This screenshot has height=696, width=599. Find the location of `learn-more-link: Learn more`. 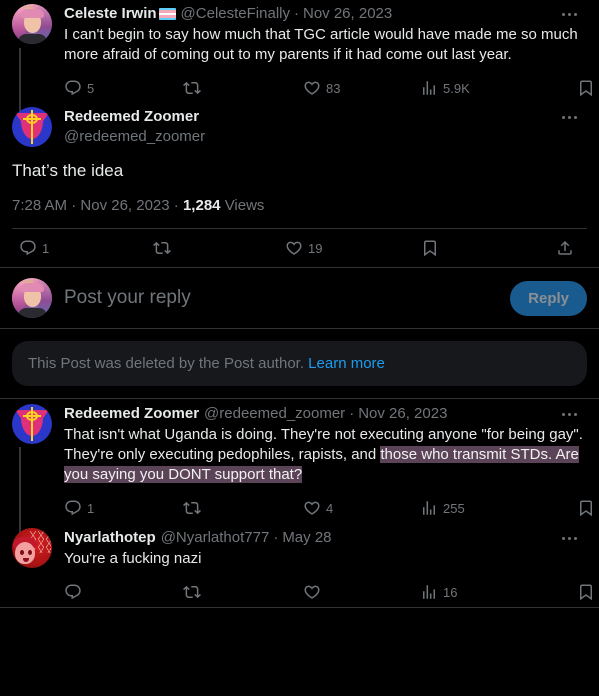

learn-more-link: Learn more is located at coordinates (346, 363).